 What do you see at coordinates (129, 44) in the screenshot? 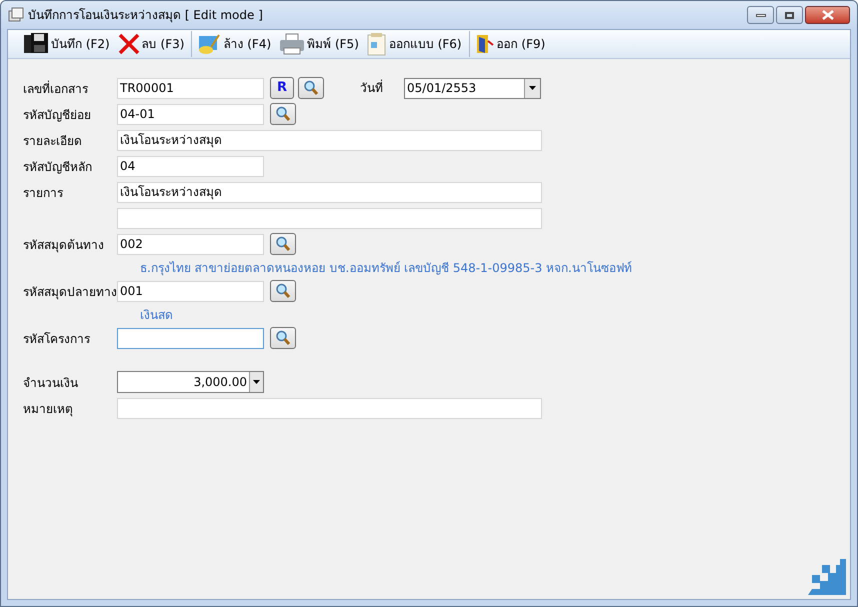
I see `cross-icon` at bounding box center [129, 44].